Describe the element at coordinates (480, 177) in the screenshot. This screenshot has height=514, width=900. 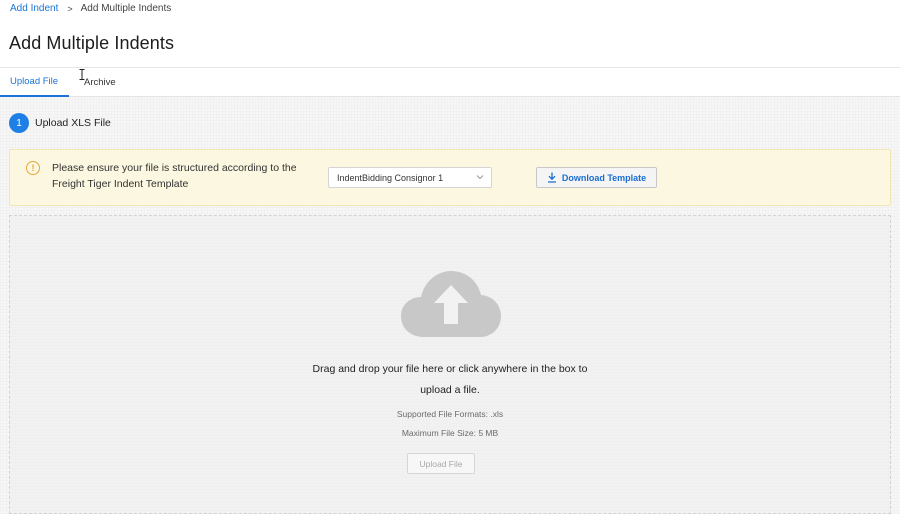
I see `chevron-down-icon` at that location.